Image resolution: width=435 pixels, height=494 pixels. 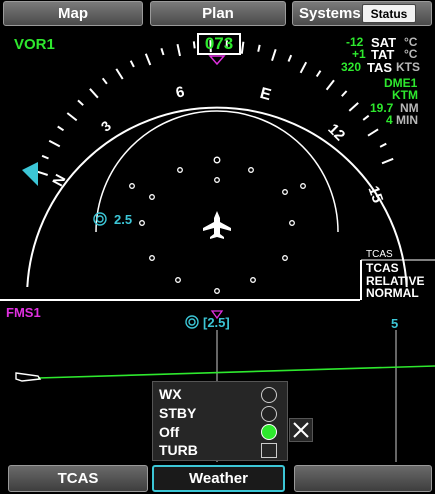 I want to click on tab-empty, so click(x=363, y=478).